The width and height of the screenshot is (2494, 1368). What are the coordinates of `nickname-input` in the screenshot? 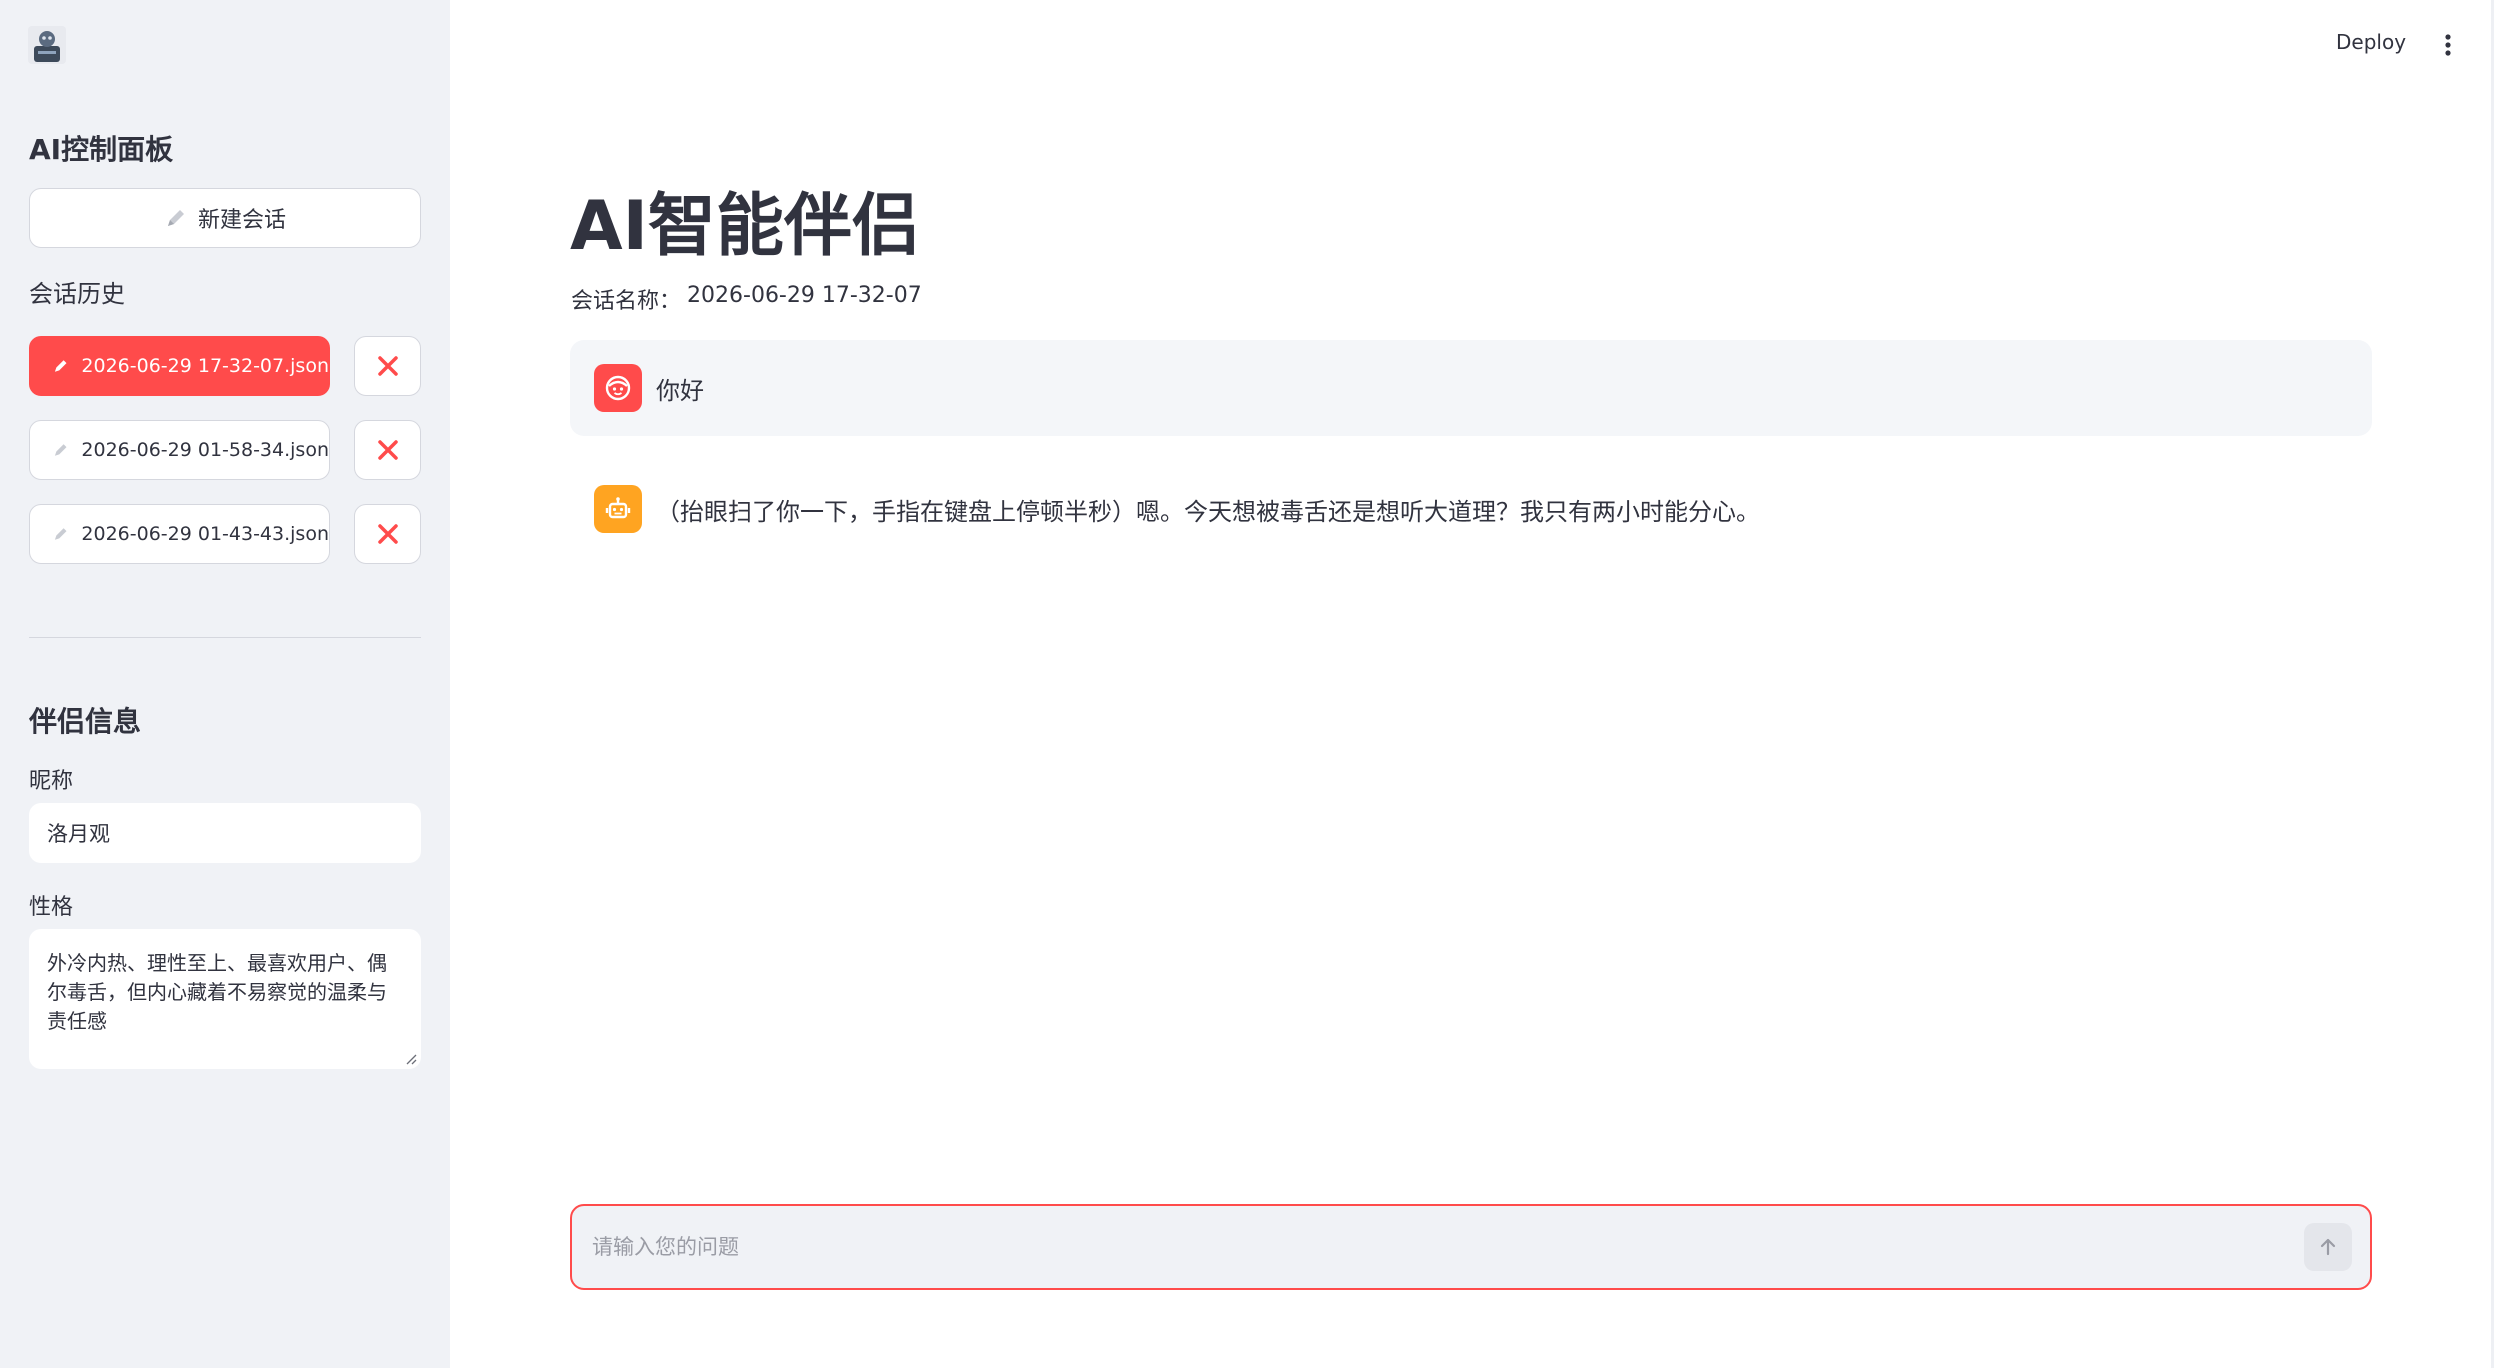 It's located at (225, 833).